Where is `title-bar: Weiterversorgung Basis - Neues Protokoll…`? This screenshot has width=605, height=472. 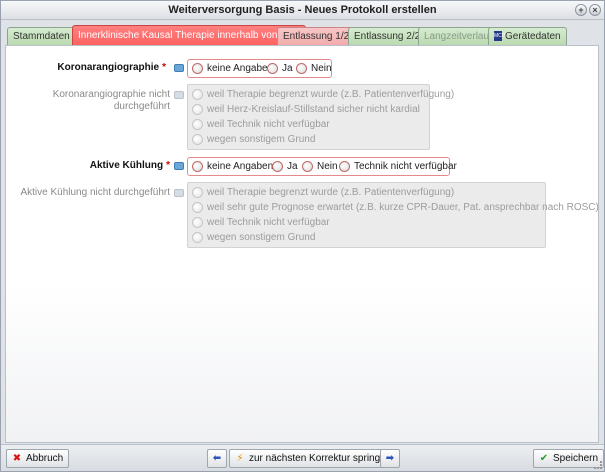
title-bar: Weiterversorgung Basis - Neues Protokoll… is located at coordinates (302, 10).